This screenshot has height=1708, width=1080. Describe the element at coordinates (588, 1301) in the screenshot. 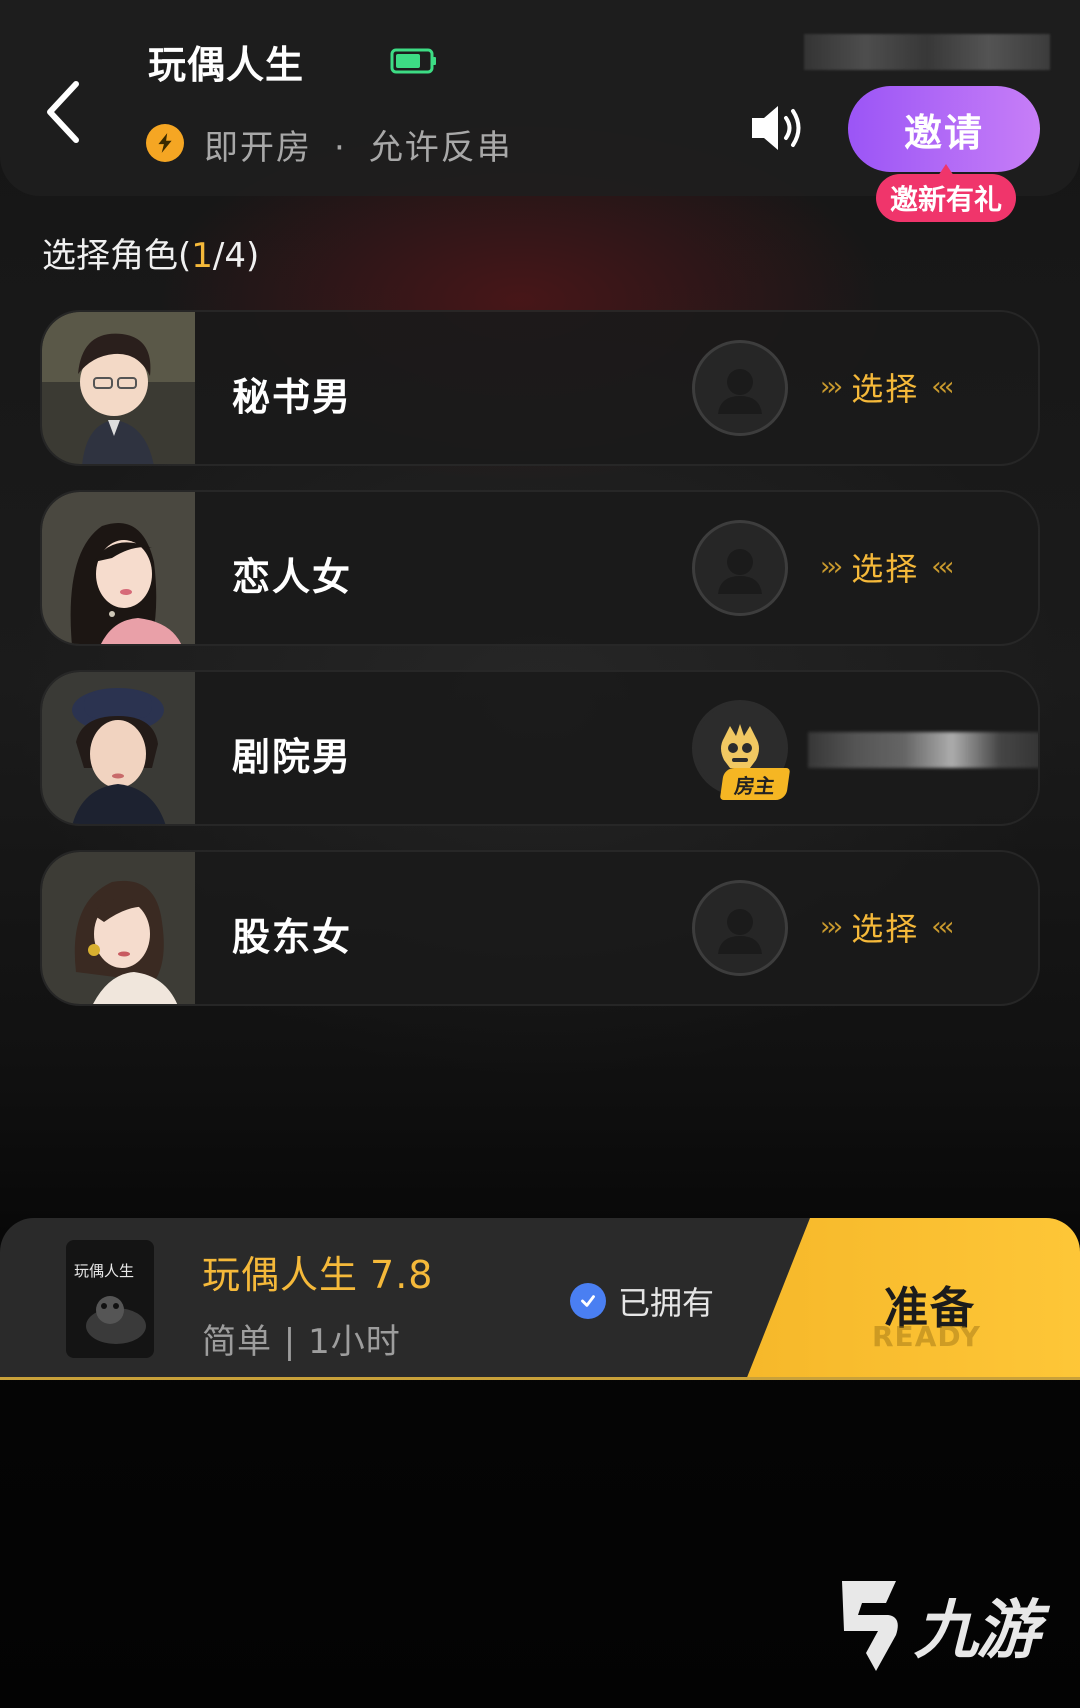

I see `check-circle-icon` at that location.